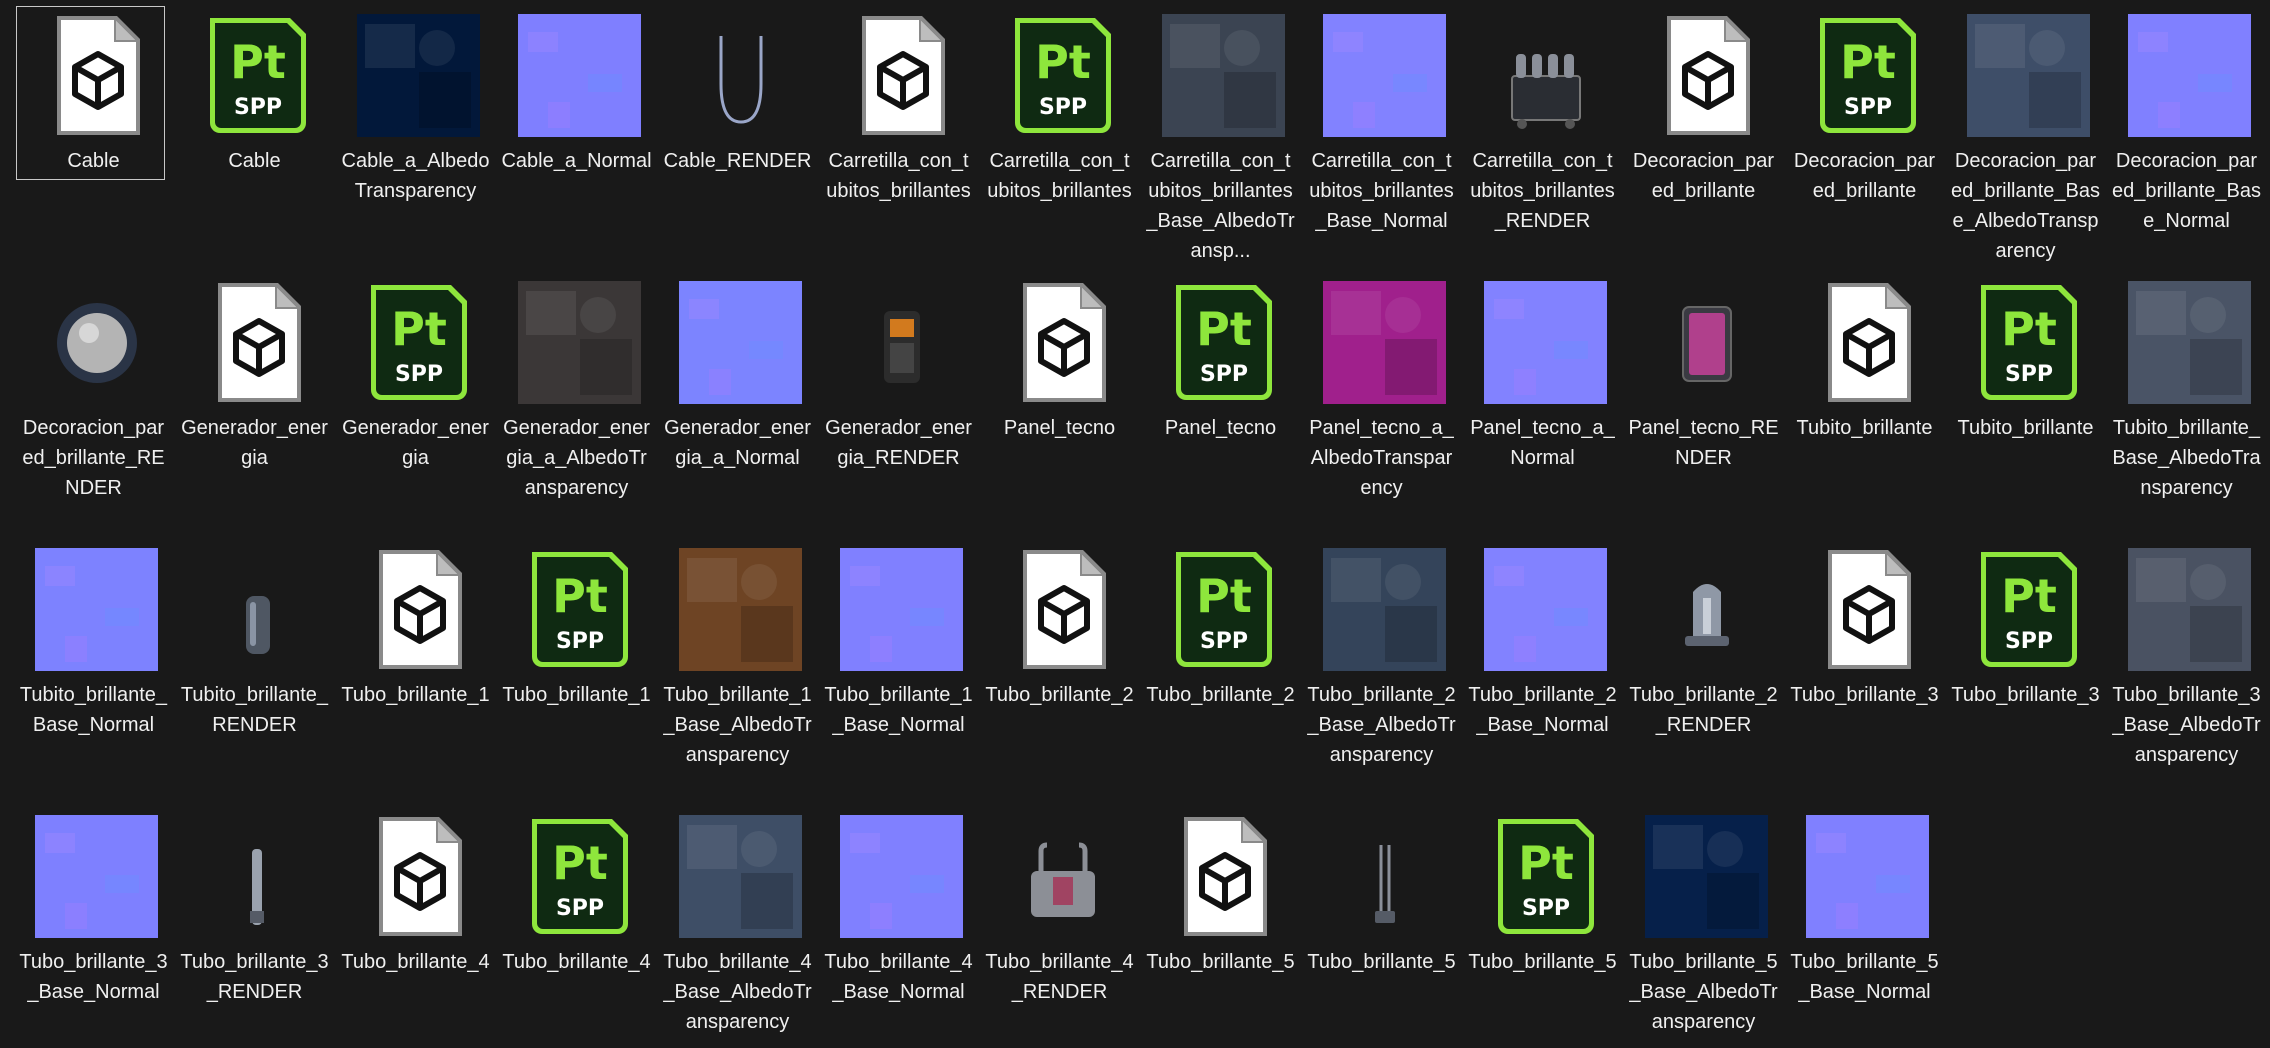  I want to click on file-name-label: Carretilla_con_tubitos_brillantes, so click(1059, 176).